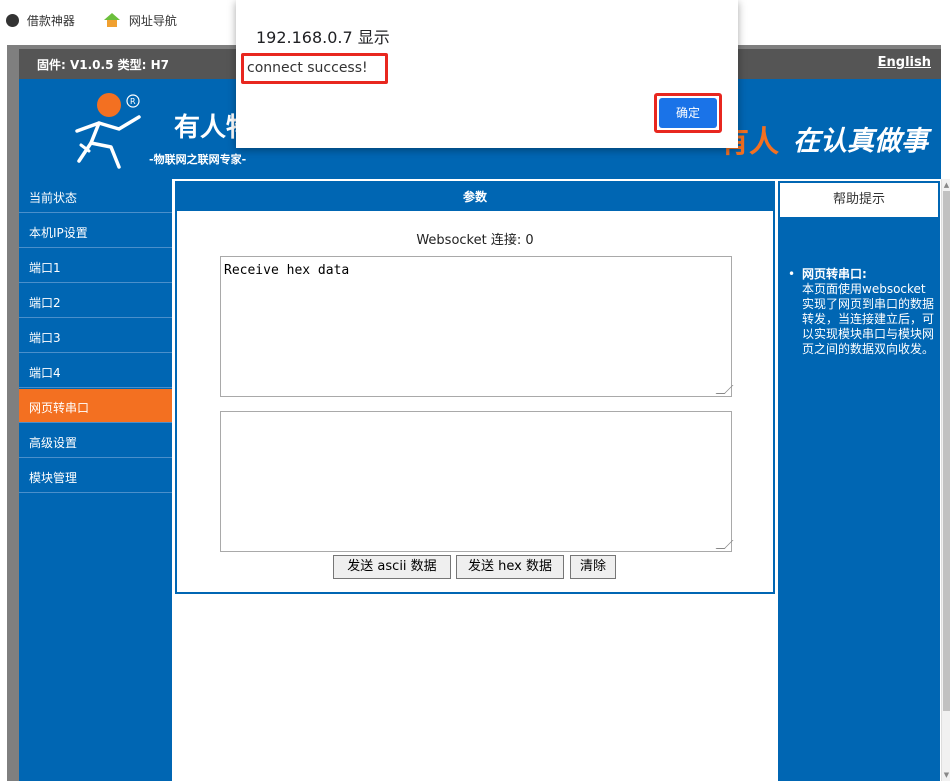  I want to click on scroll-thumb, so click(946, 451).